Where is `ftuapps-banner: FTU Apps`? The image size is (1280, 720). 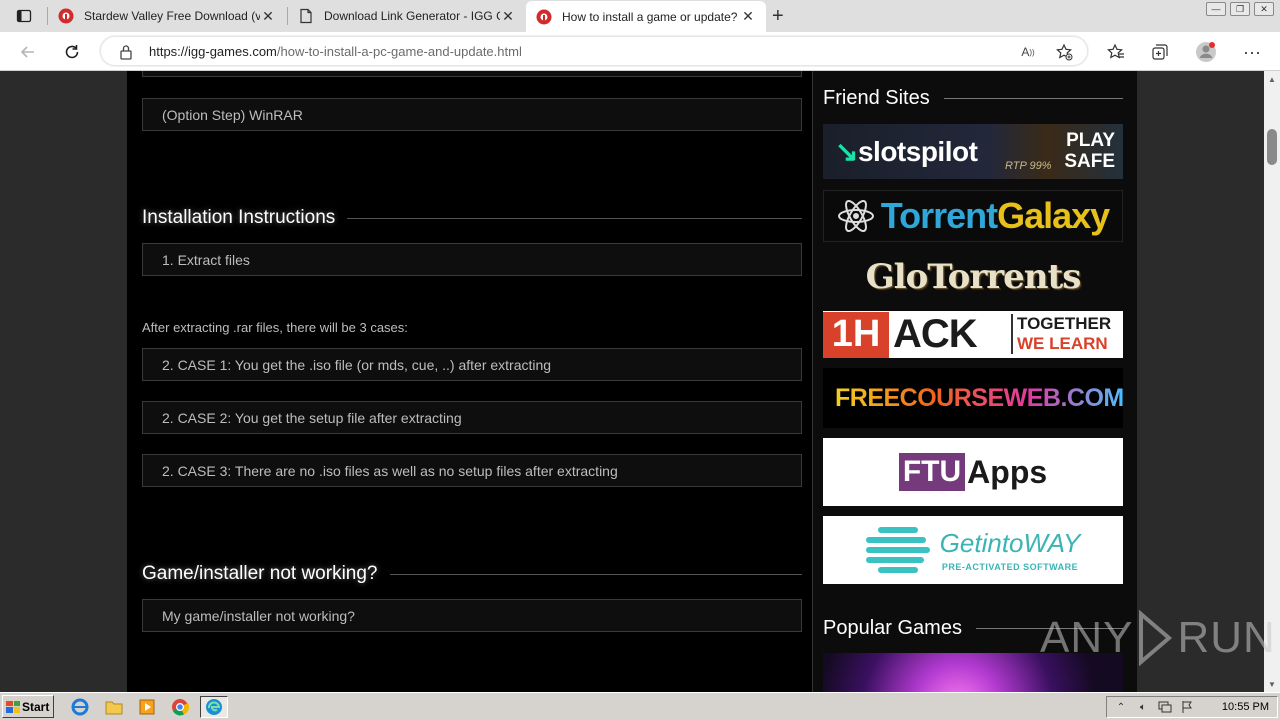 ftuapps-banner: FTU Apps is located at coordinates (973, 472).